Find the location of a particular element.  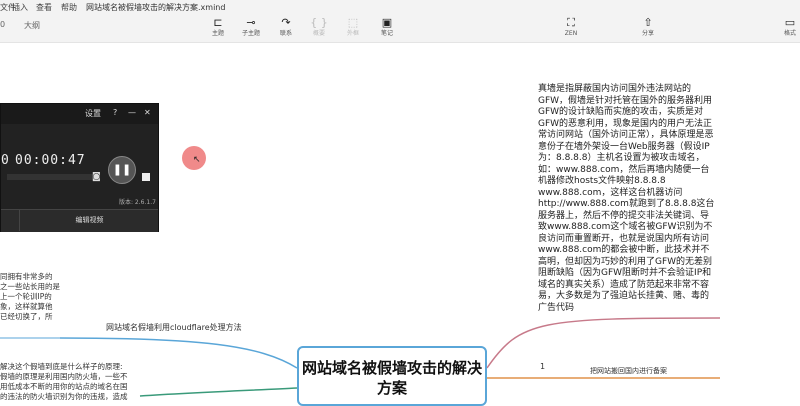

branch-icp-filing: 把网站搬回国内进行备案 is located at coordinates (628, 371).